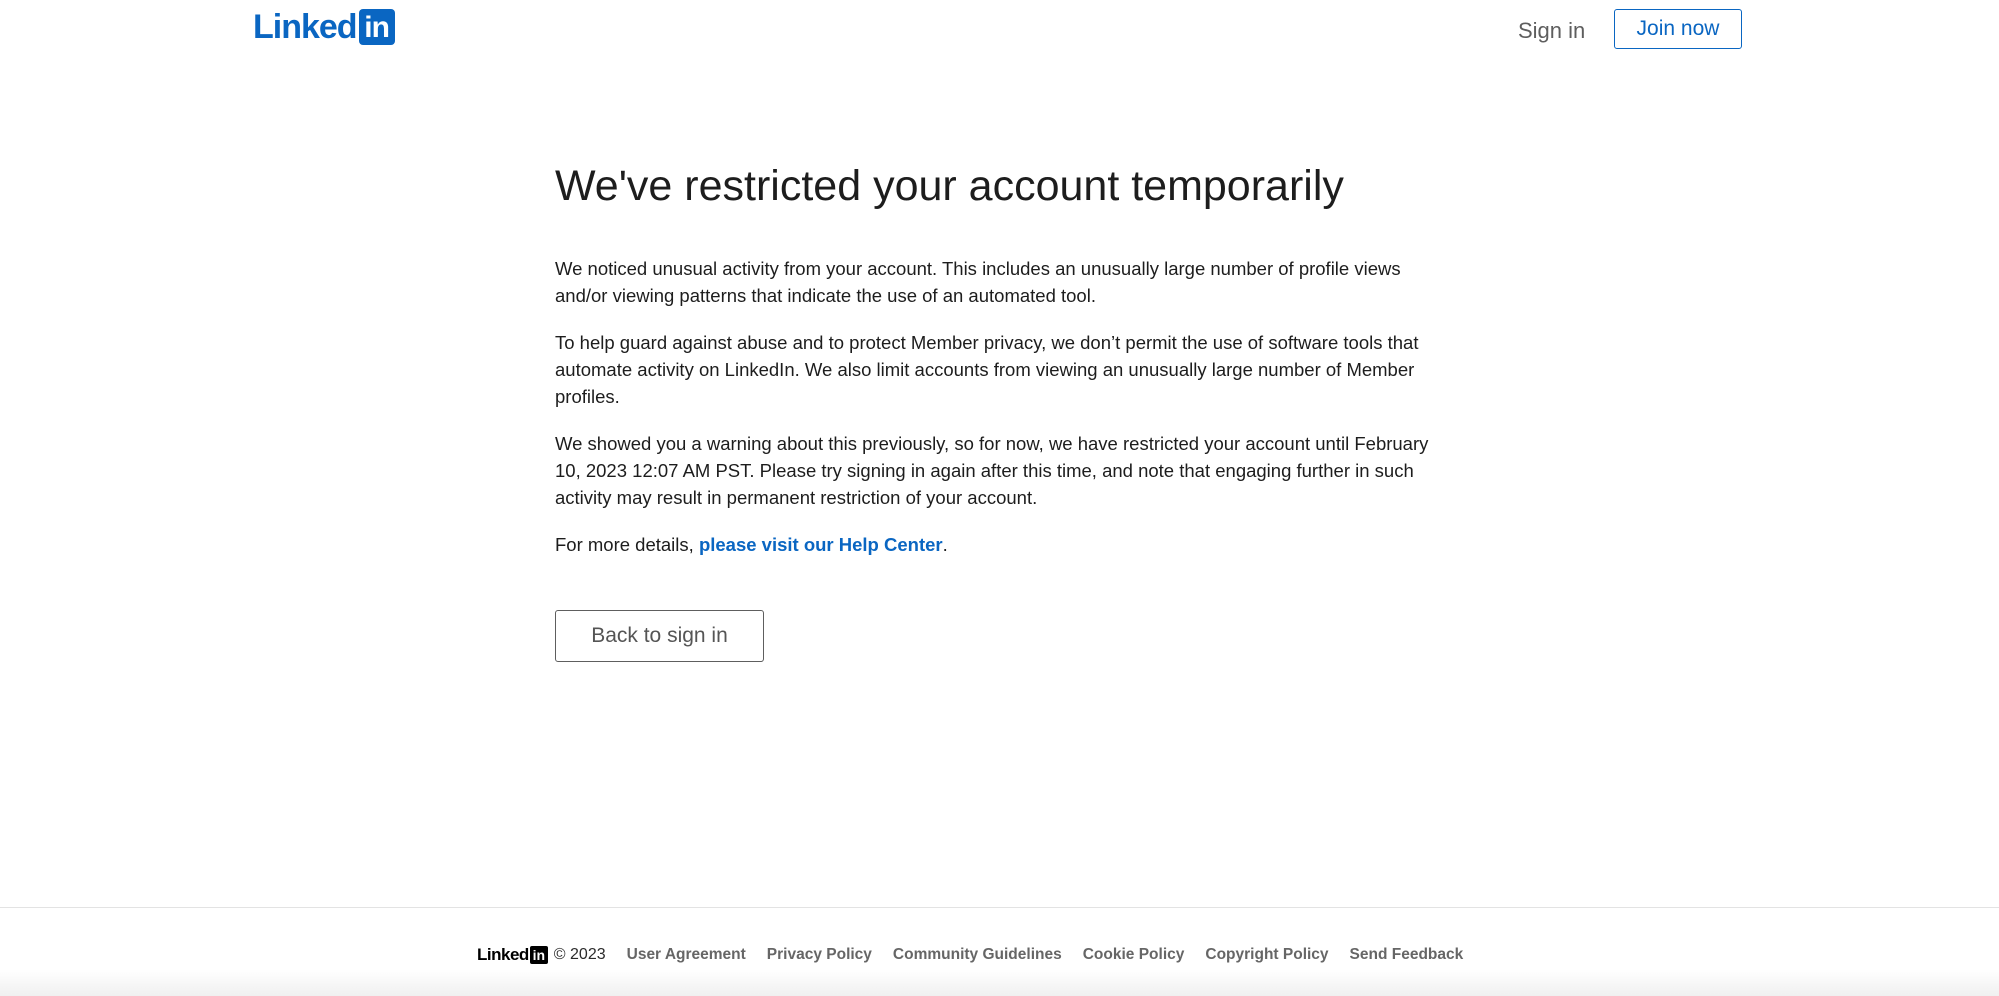 Image resolution: width=1999 pixels, height=996 pixels. What do you see at coordinates (686, 955) in the screenshot?
I see `footer-link-user-agreement: User Agreement` at bounding box center [686, 955].